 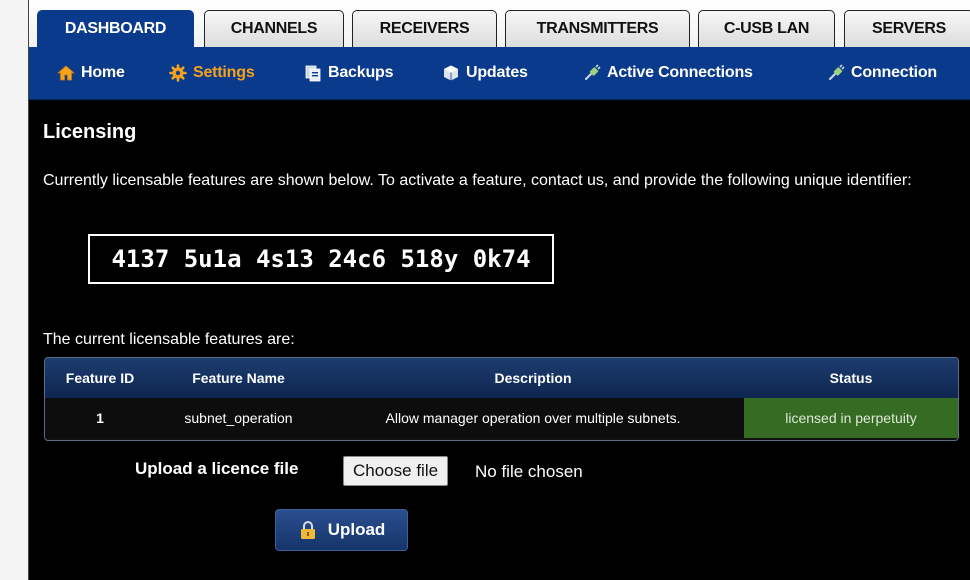 What do you see at coordinates (115, 28) in the screenshot?
I see `tab-dashboard: DASHBOARD` at bounding box center [115, 28].